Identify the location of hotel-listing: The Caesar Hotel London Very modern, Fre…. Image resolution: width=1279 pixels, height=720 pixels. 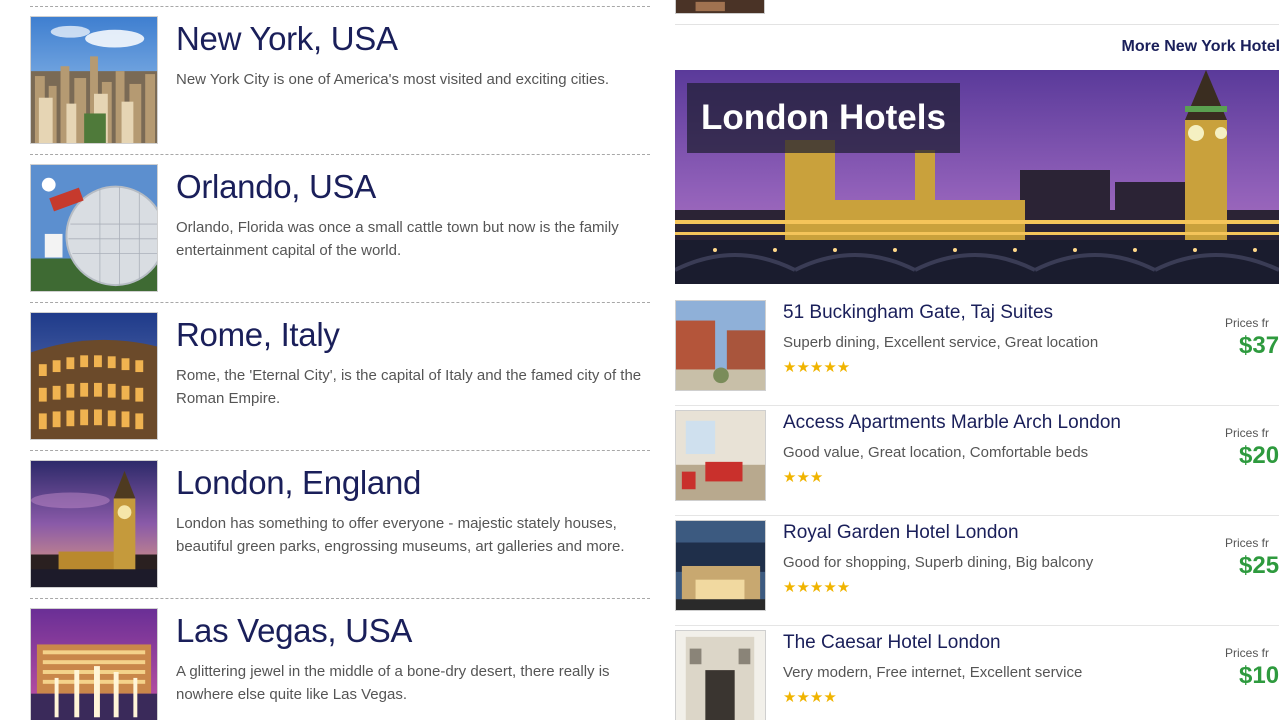
(977, 673).